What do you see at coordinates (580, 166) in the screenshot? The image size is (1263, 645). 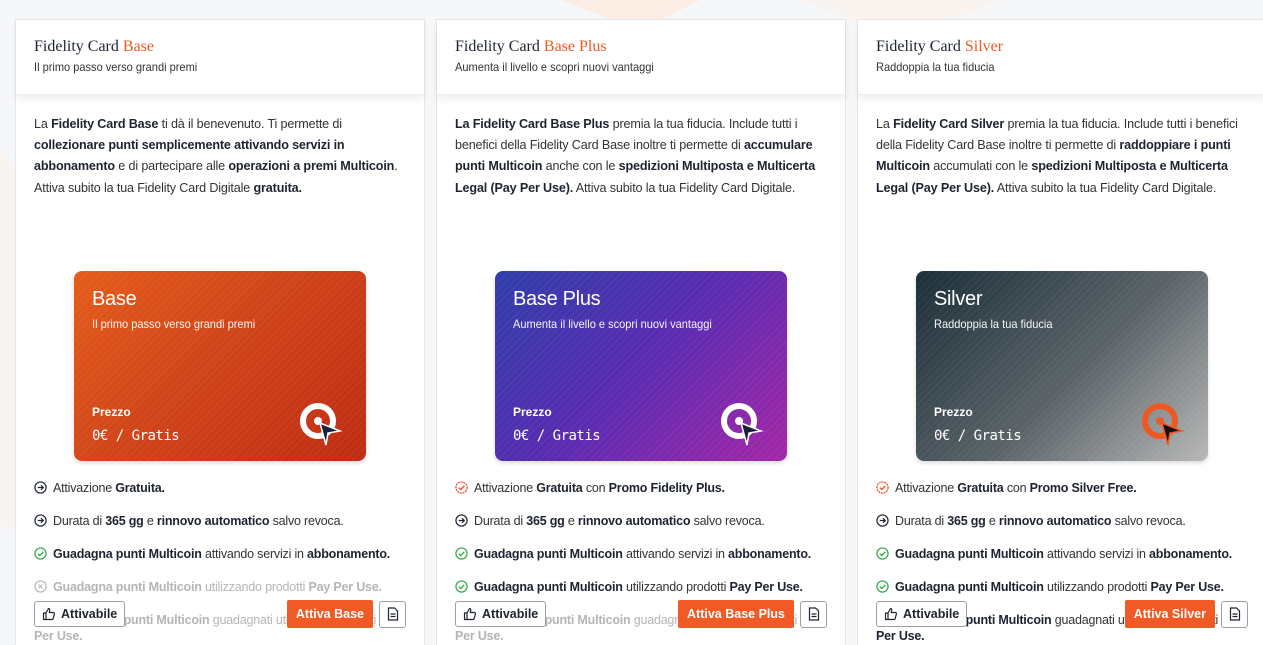 I see `desc-text: anche con le` at bounding box center [580, 166].